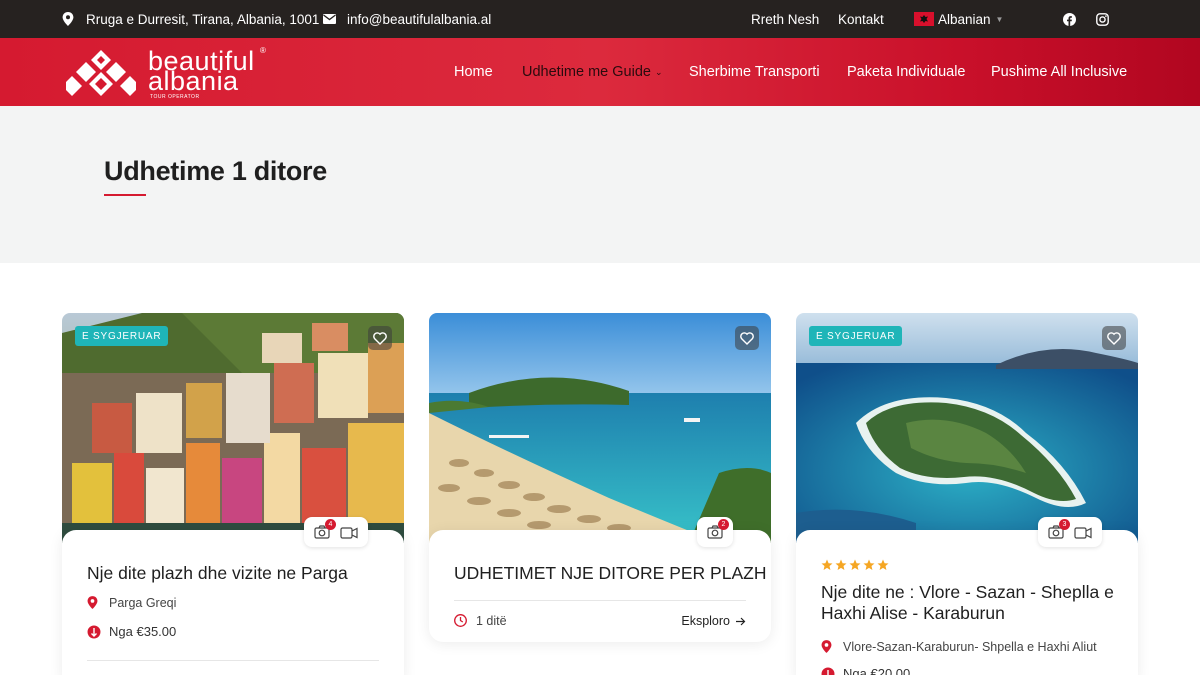  I want to click on tour-duration-text: 1 ditë, so click(491, 621).